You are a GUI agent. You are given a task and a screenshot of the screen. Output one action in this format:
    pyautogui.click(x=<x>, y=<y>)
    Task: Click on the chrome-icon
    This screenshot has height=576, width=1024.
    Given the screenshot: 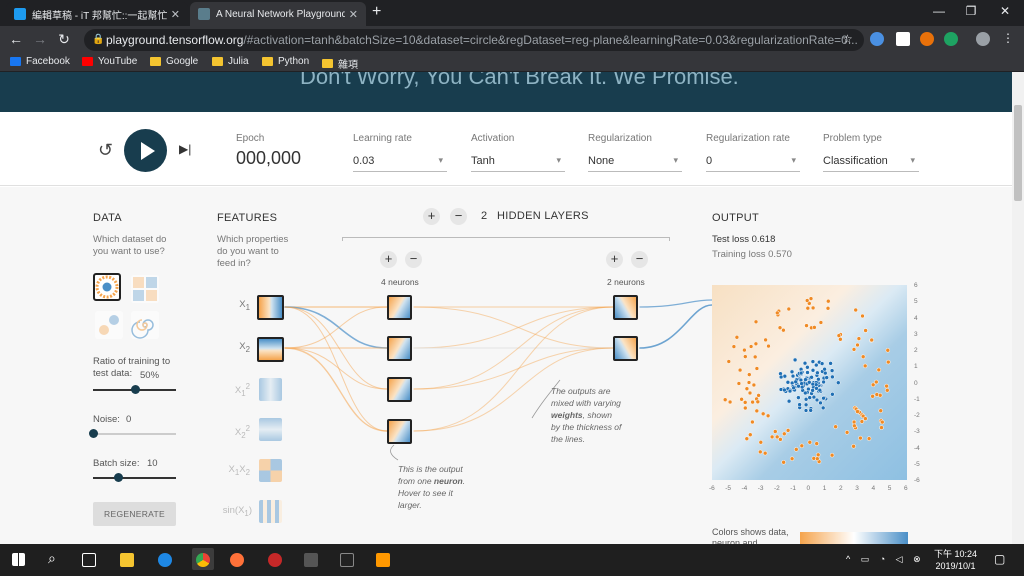 What is the action you would take?
    pyautogui.click(x=203, y=560)
    